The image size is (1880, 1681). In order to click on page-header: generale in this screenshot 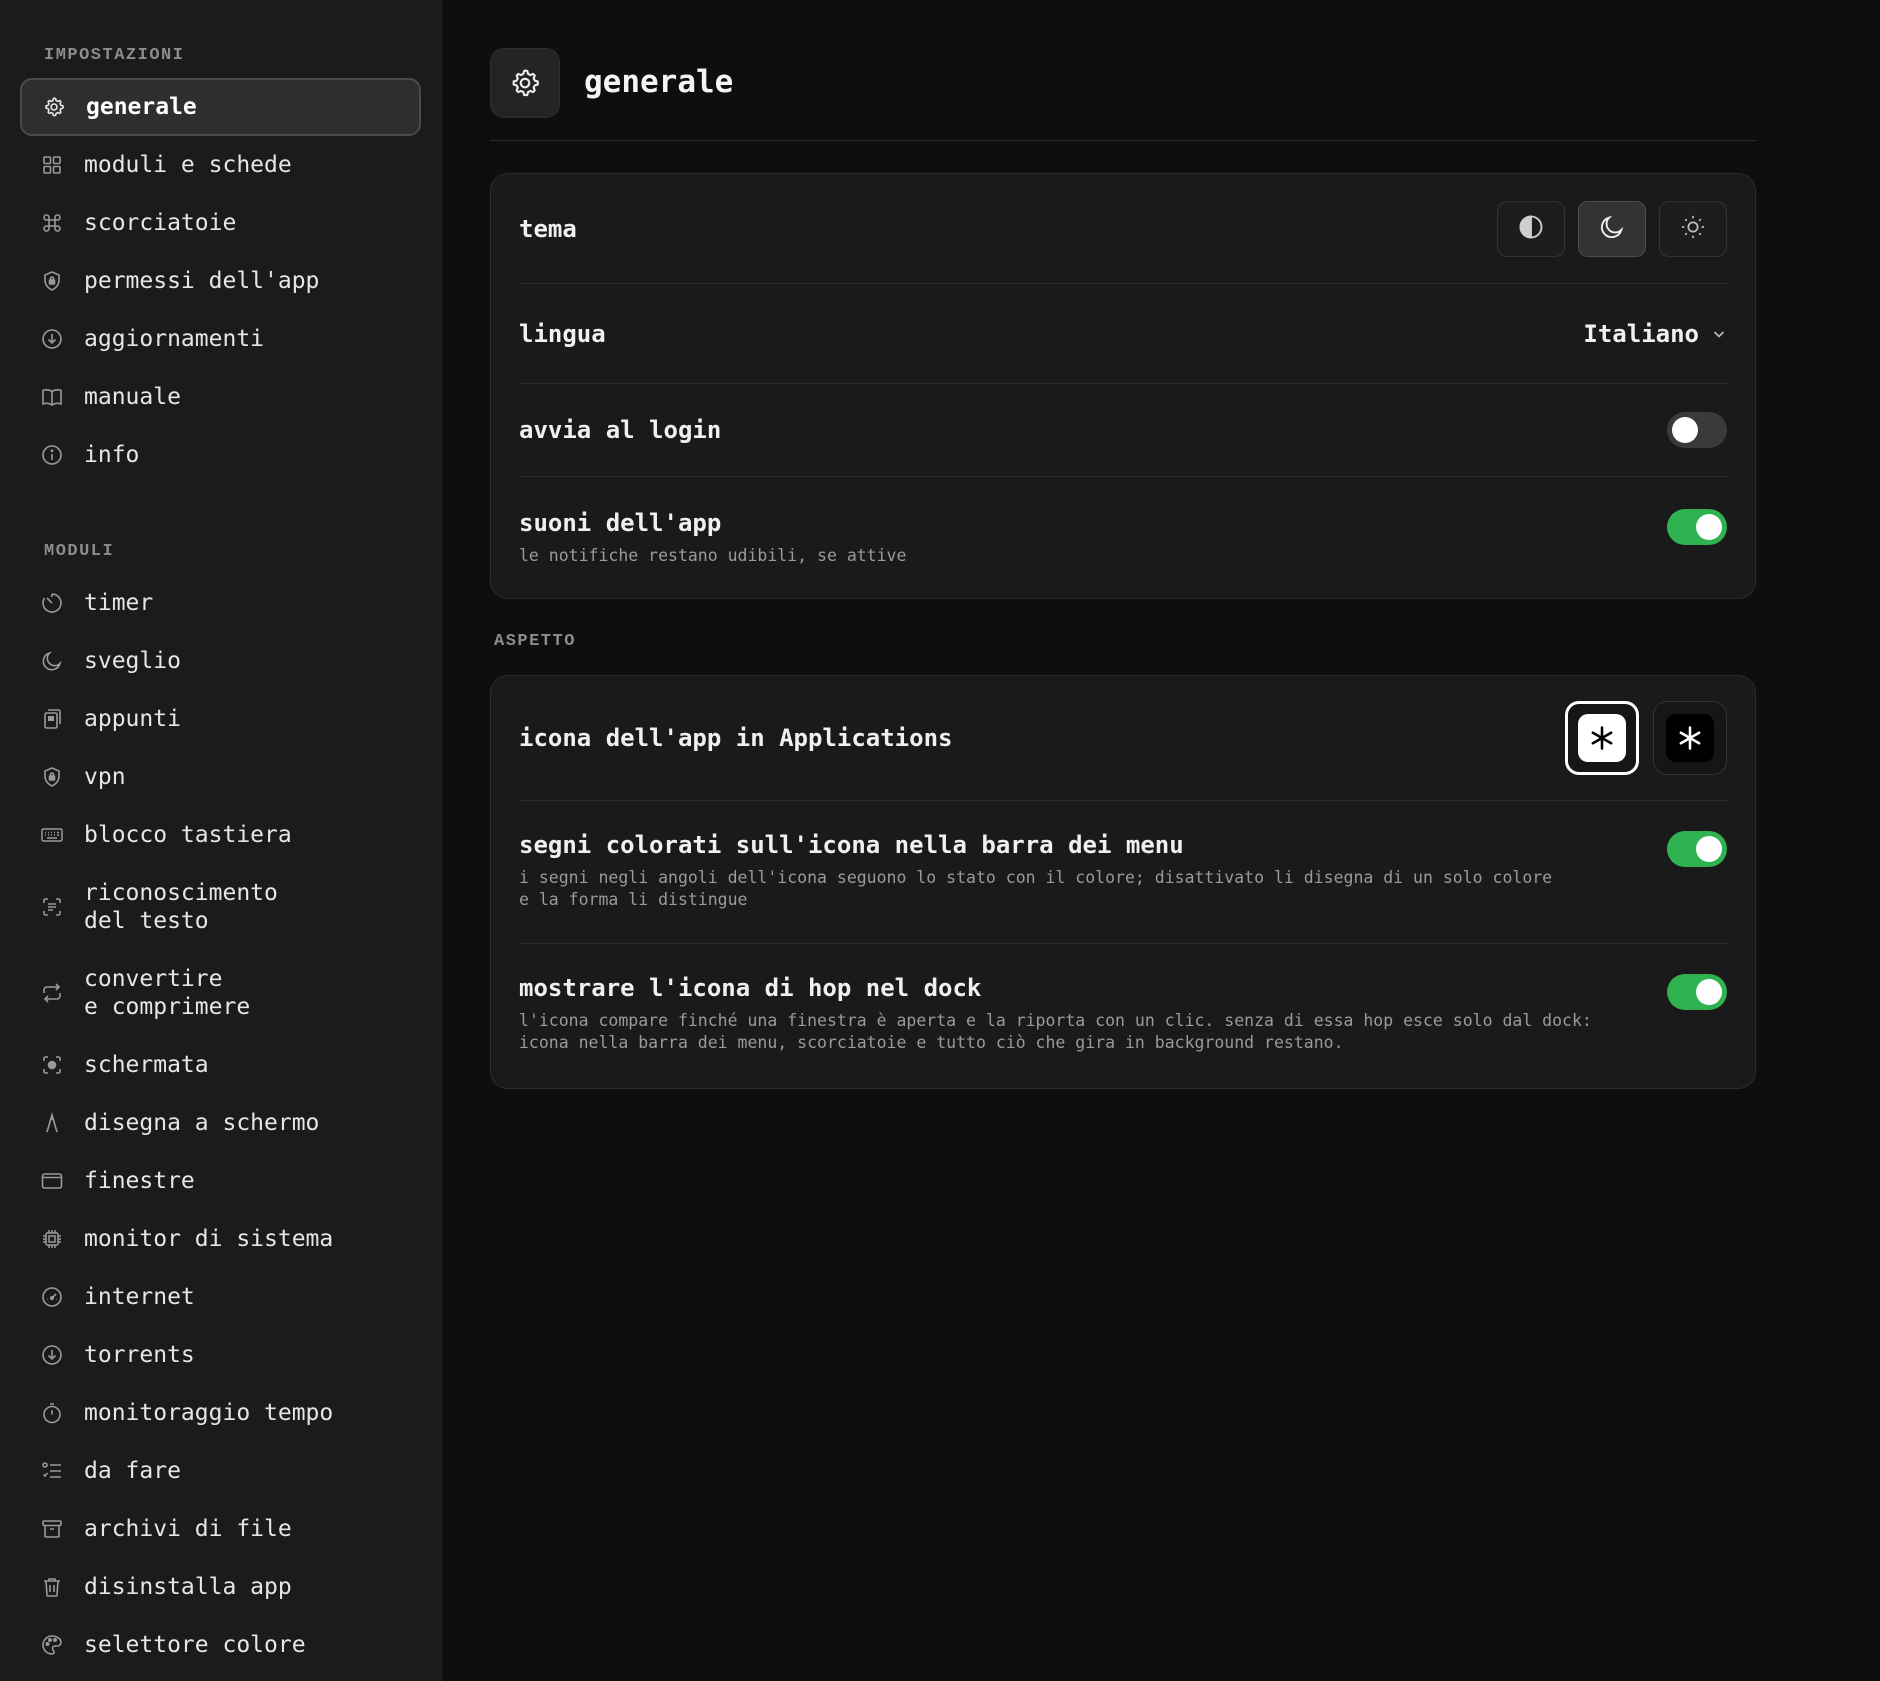, I will do `click(1123, 94)`.